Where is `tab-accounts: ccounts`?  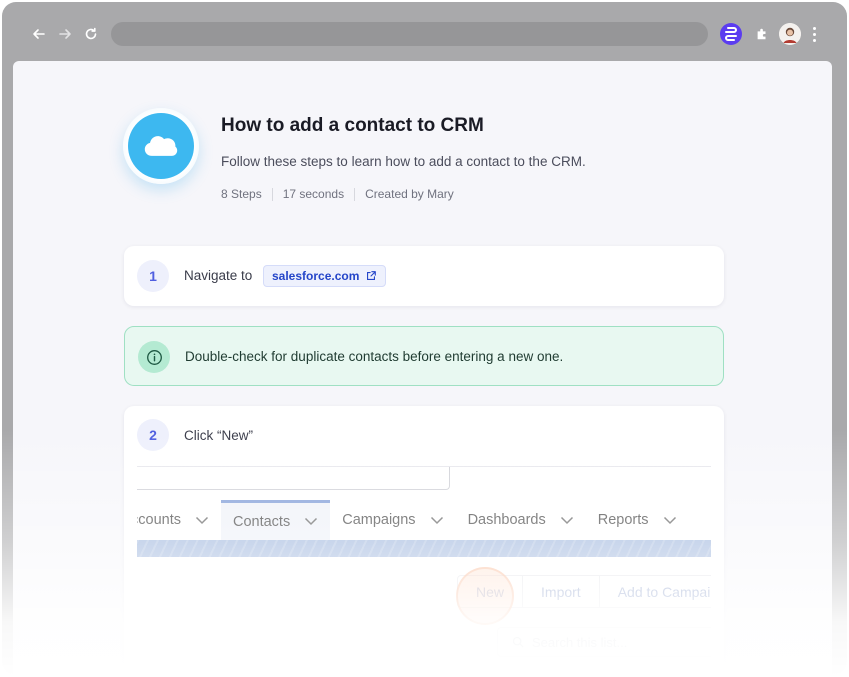
tab-accounts: ccounts is located at coordinates (179, 520).